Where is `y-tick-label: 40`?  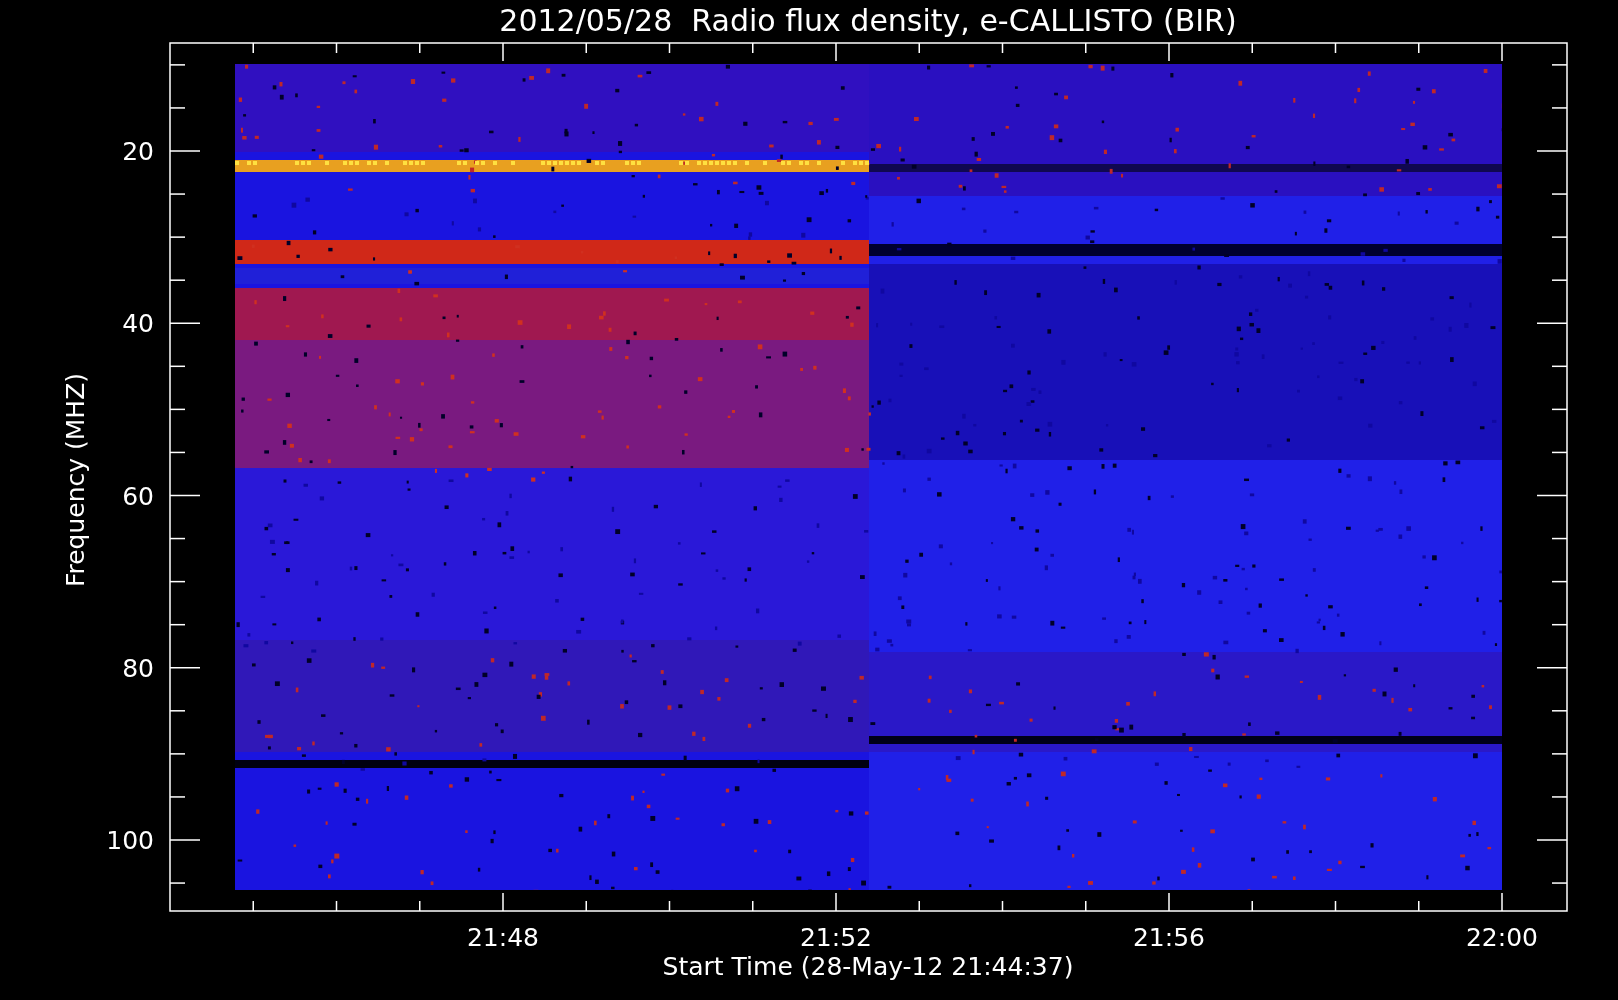
y-tick-label: 40 is located at coordinates (138, 324).